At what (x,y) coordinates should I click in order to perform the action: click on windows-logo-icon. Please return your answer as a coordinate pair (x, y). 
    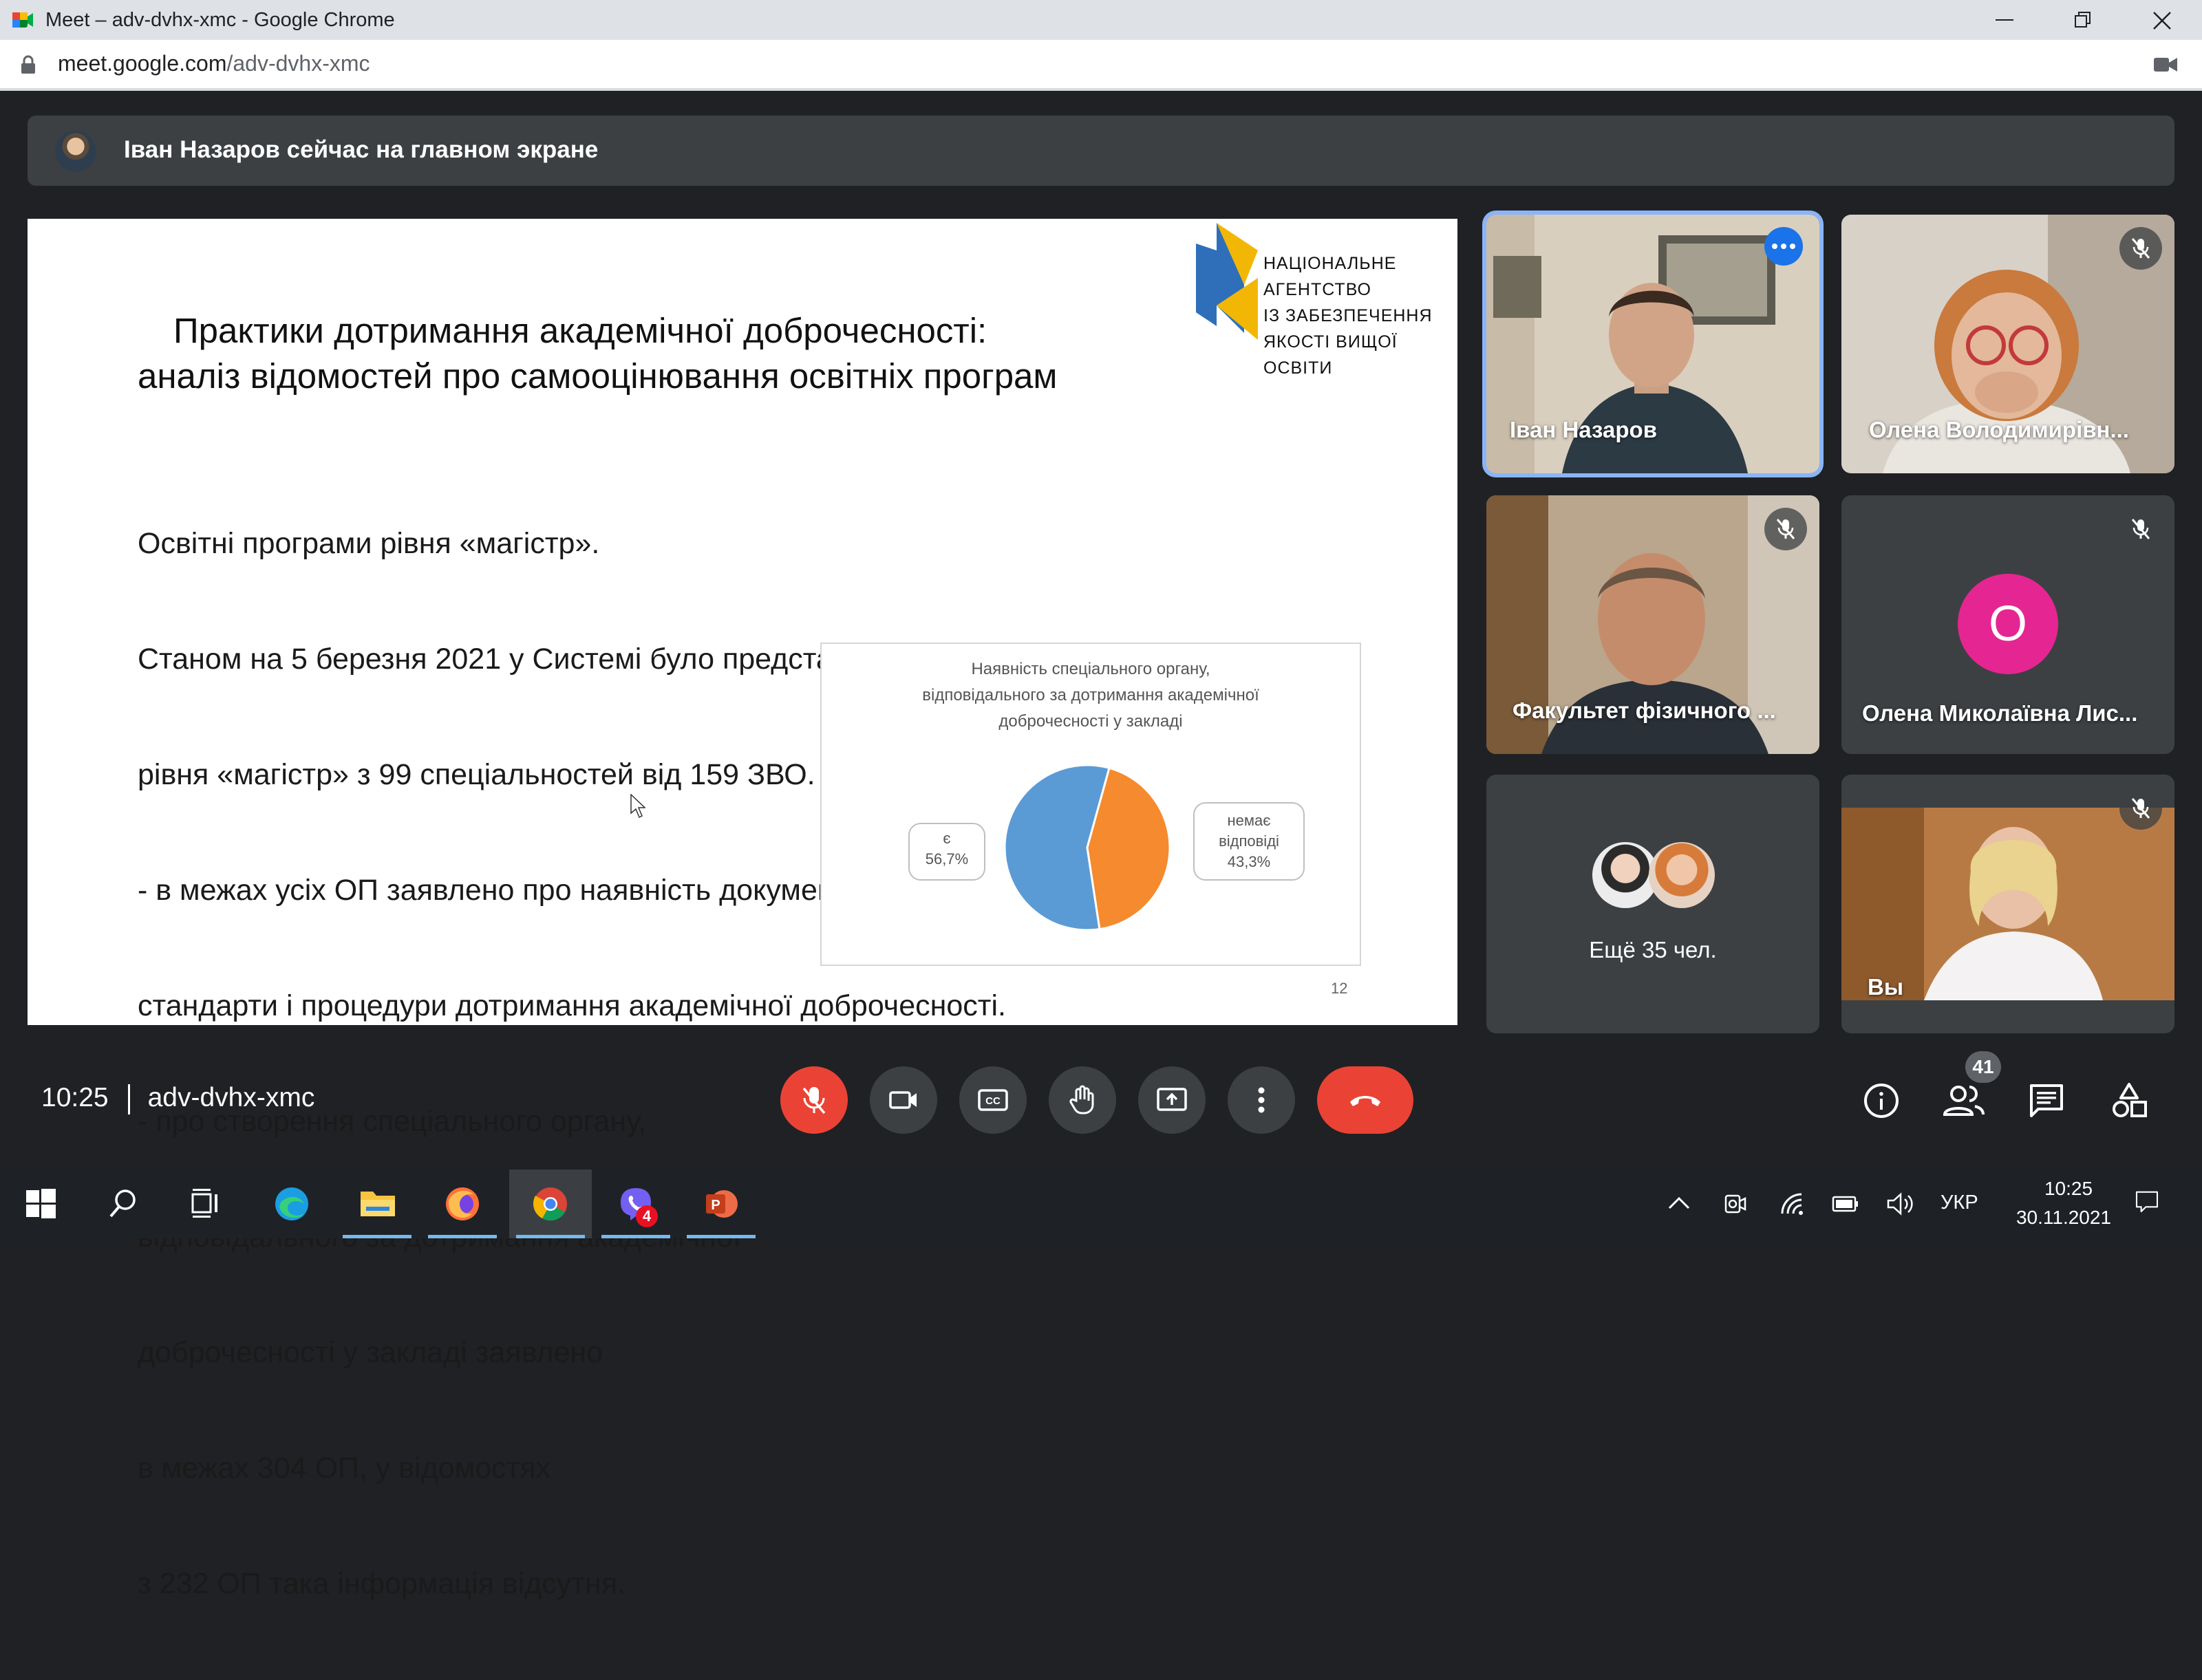
    Looking at the image, I should click on (41, 1203).